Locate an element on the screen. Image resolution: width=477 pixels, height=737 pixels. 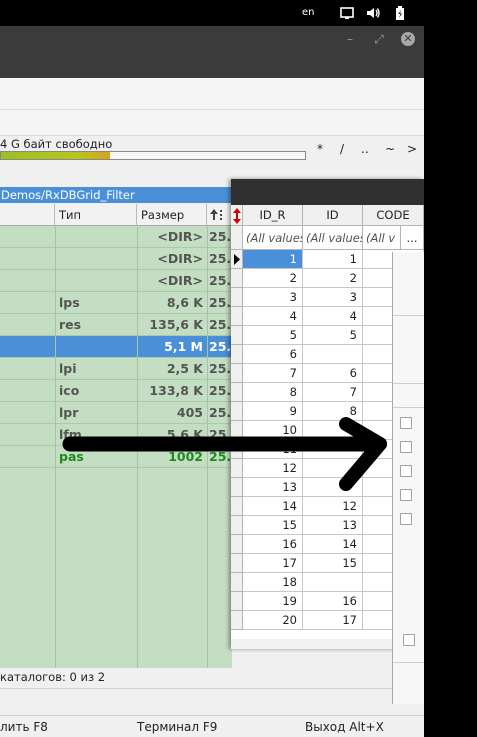
id-r-cell: 20 is located at coordinates (273, 620).